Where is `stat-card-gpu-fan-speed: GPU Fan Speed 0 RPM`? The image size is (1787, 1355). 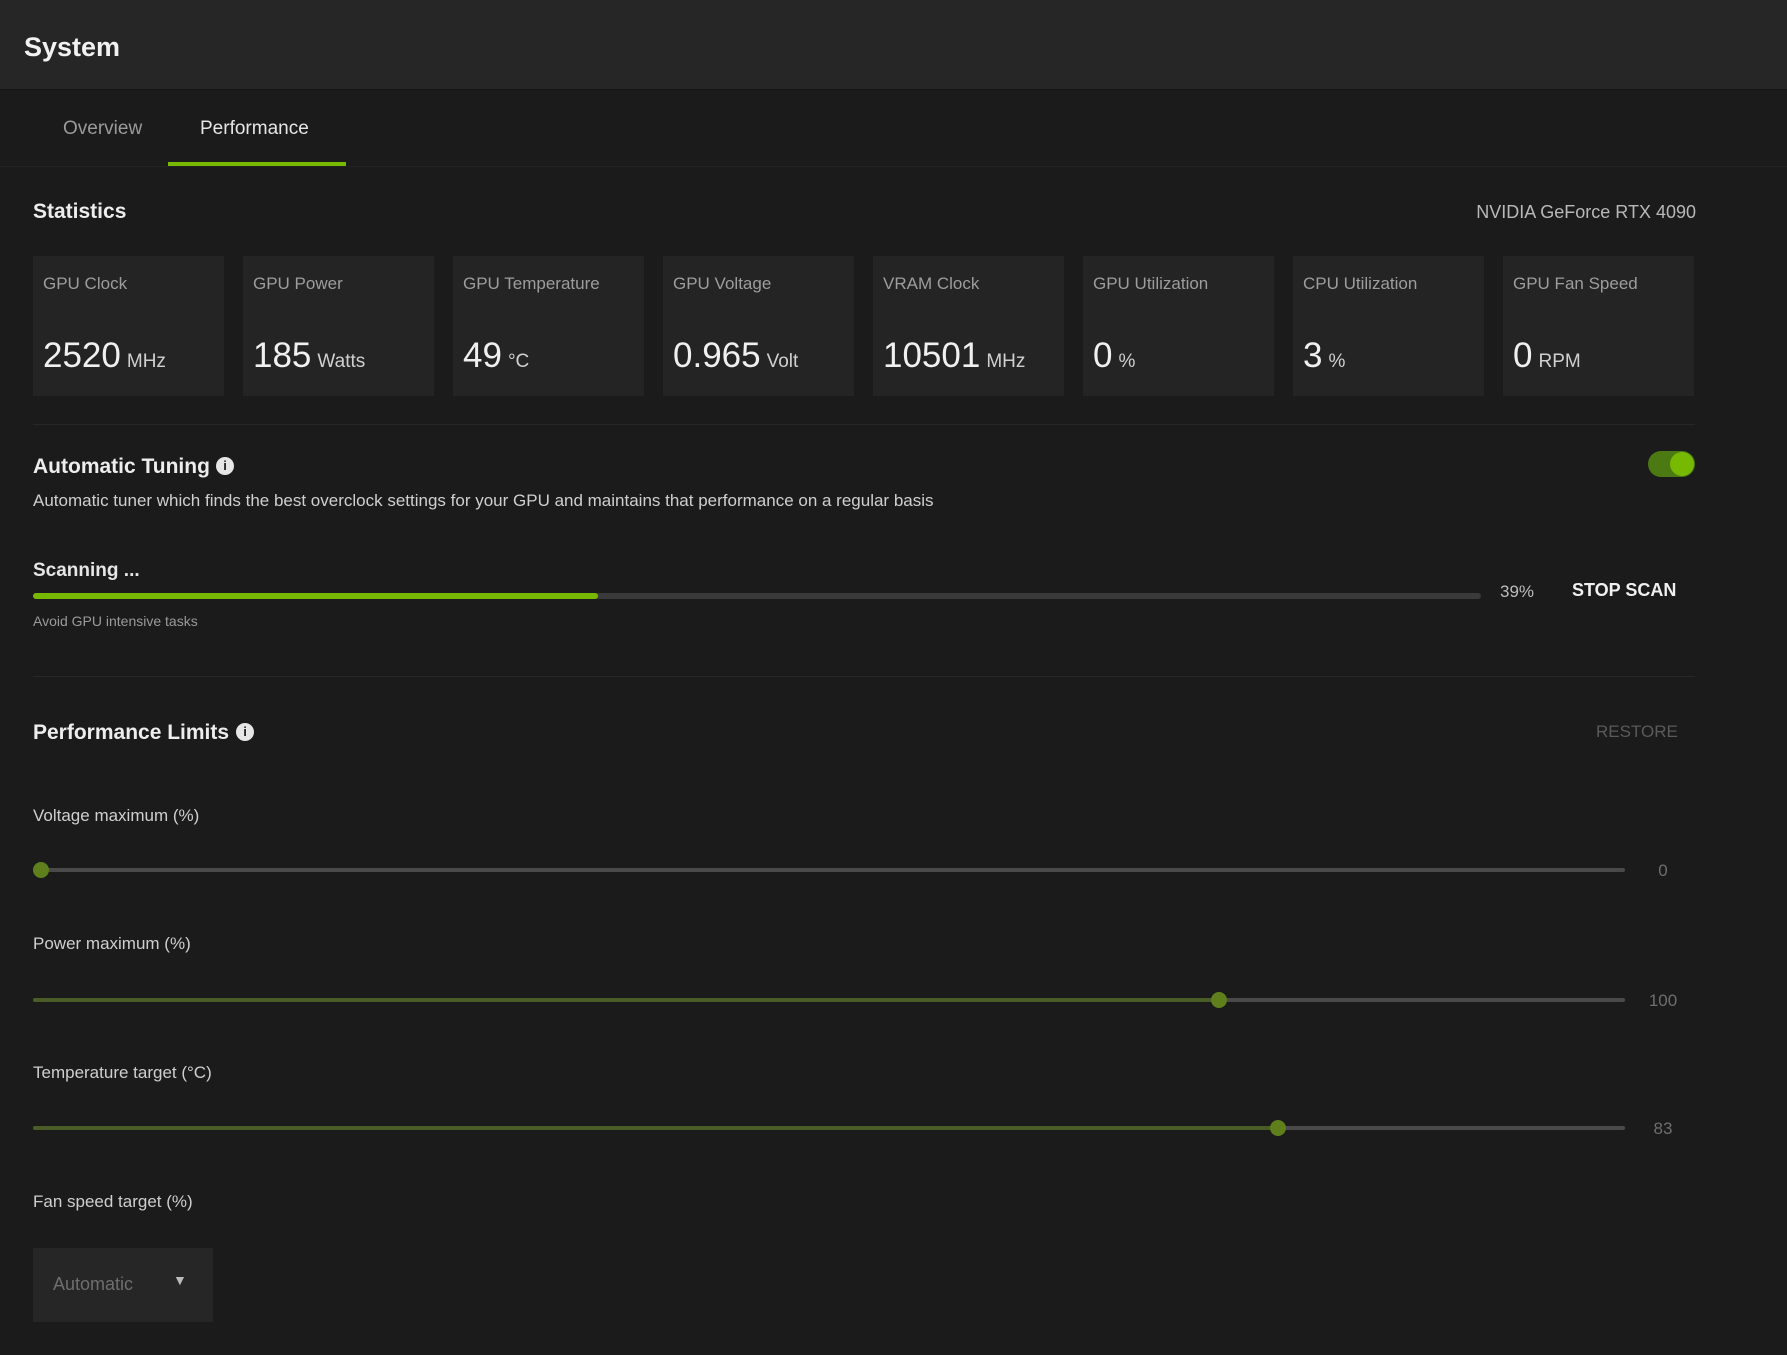 stat-card-gpu-fan-speed: GPU Fan Speed 0 RPM is located at coordinates (1598, 326).